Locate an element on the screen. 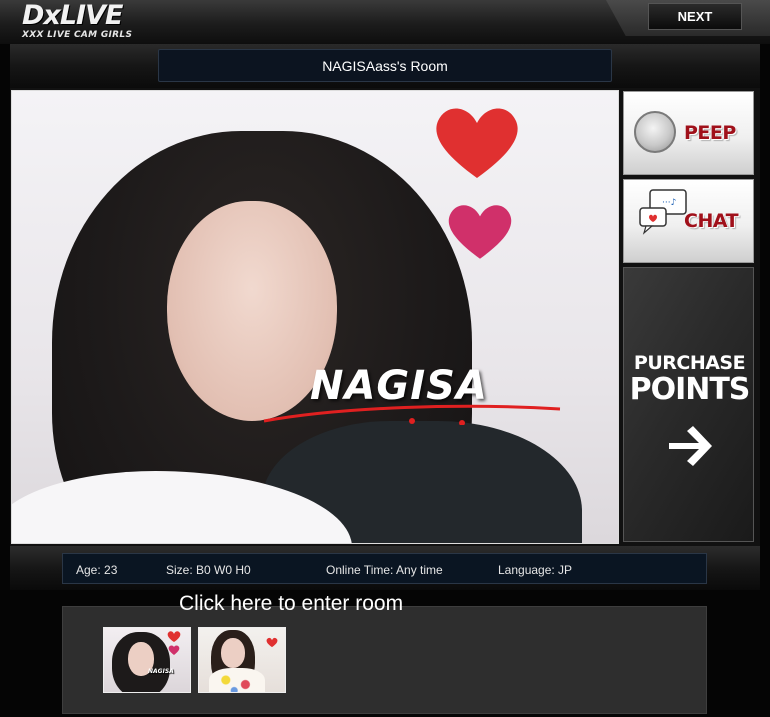 Image resolution: width=770 pixels, height=717 pixels. chat-label: CHAT is located at coordinates (711, 221).